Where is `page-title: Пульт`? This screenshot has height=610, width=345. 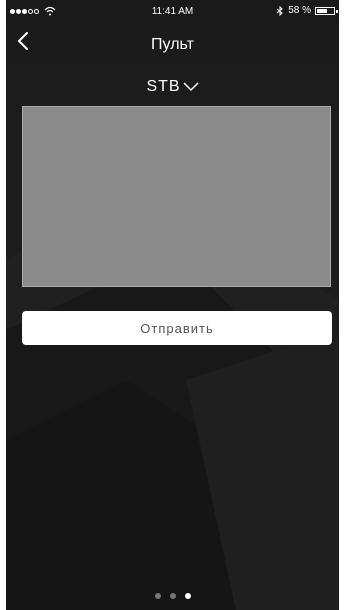 page-title: Пульт is located at coordinates (172, 44).